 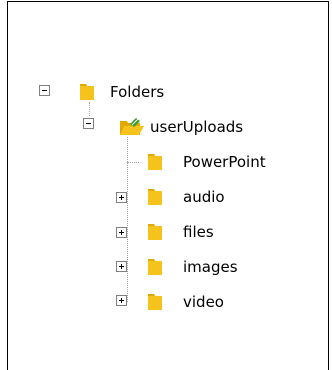 What do you see at coordinates (121, 197) in the screenshot?
I see `expand-toggle-audio` at bounding box center [121, 197].